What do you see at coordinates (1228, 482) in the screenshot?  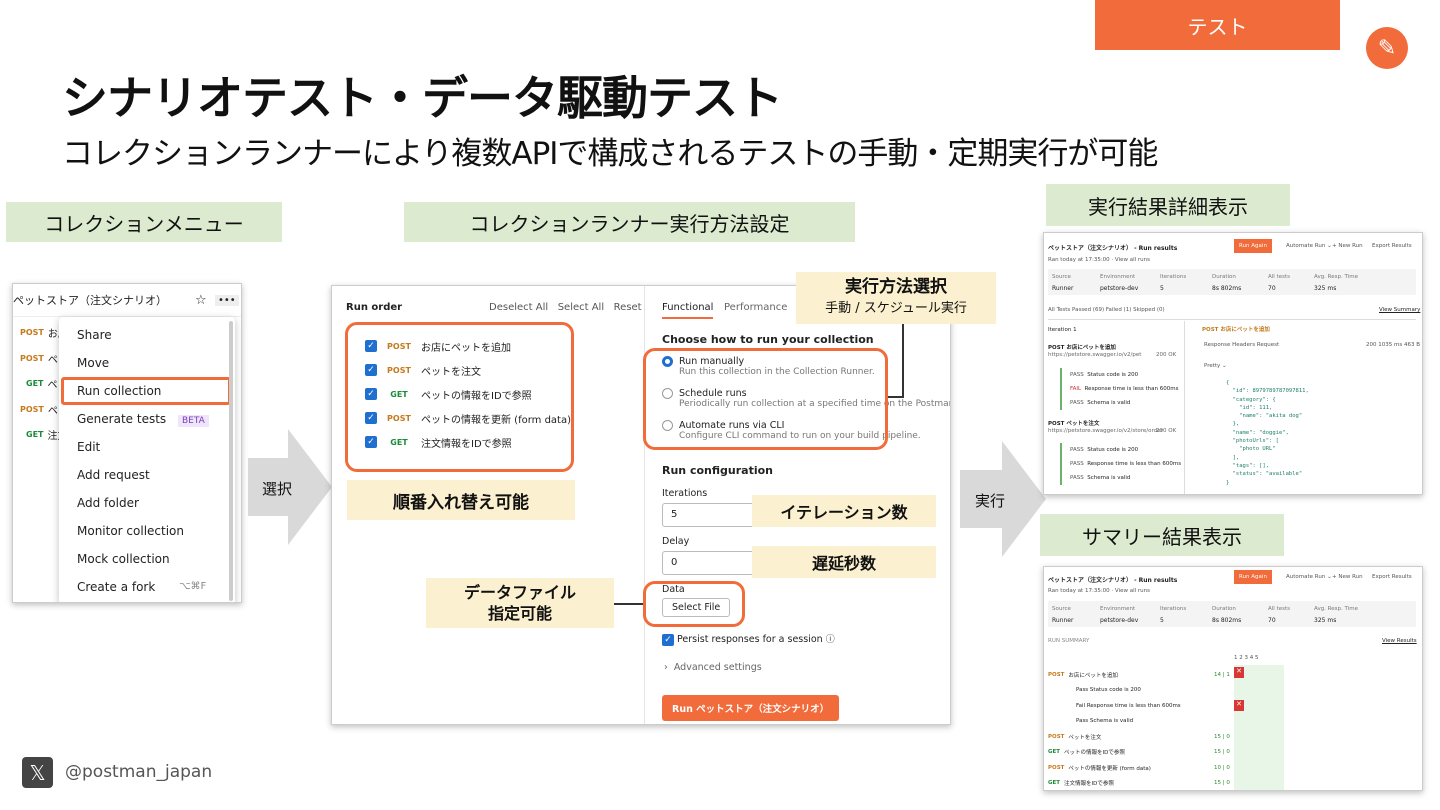 I see `json-line: }` at bounding box center [1228, 482].